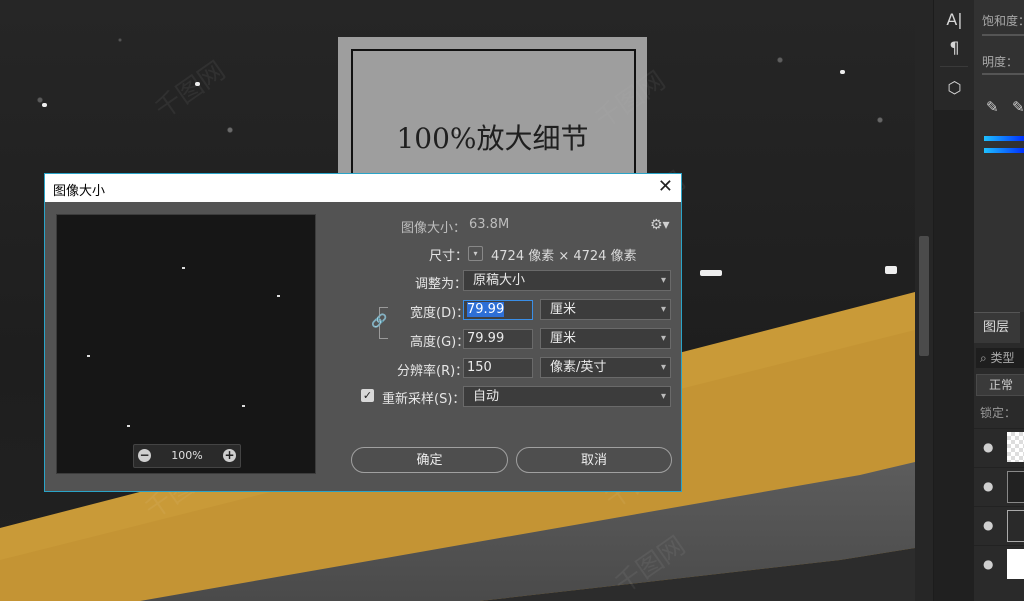 This screenshot has width=1024, height=601. I want to click on character-panel-icon: A|, so click(954, 19).